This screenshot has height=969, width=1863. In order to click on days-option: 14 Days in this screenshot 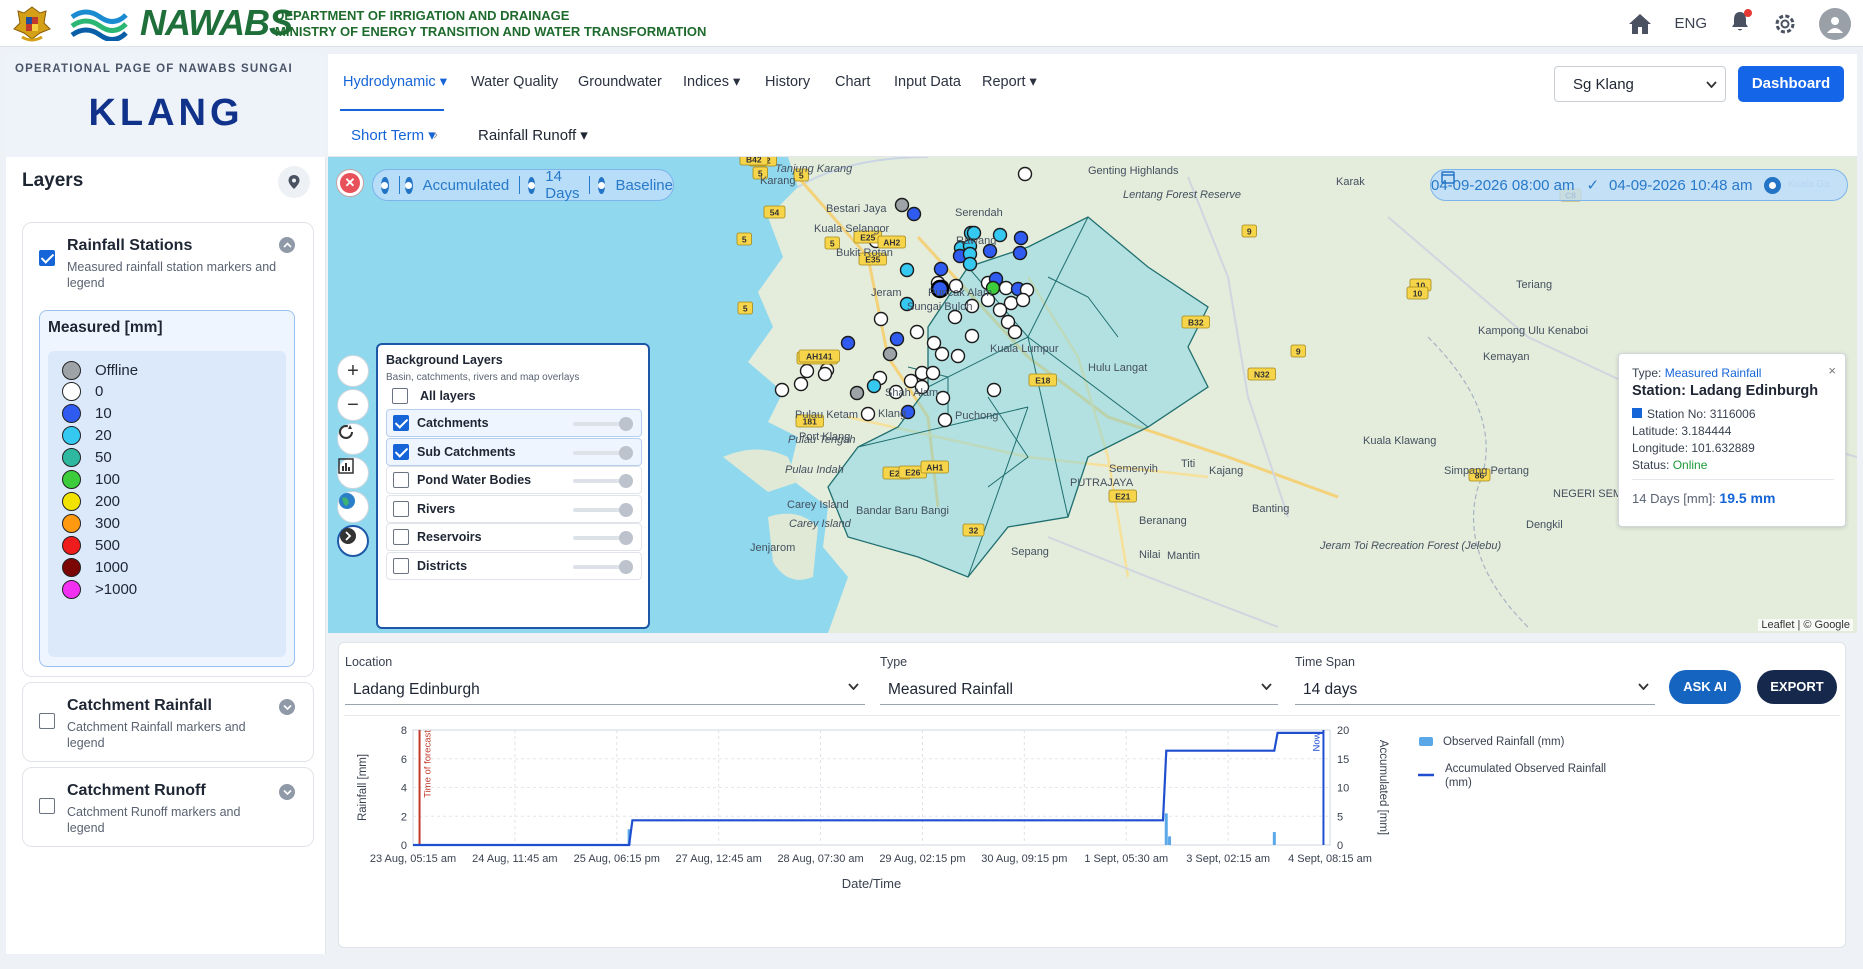, I will do `click(562, 185)`.